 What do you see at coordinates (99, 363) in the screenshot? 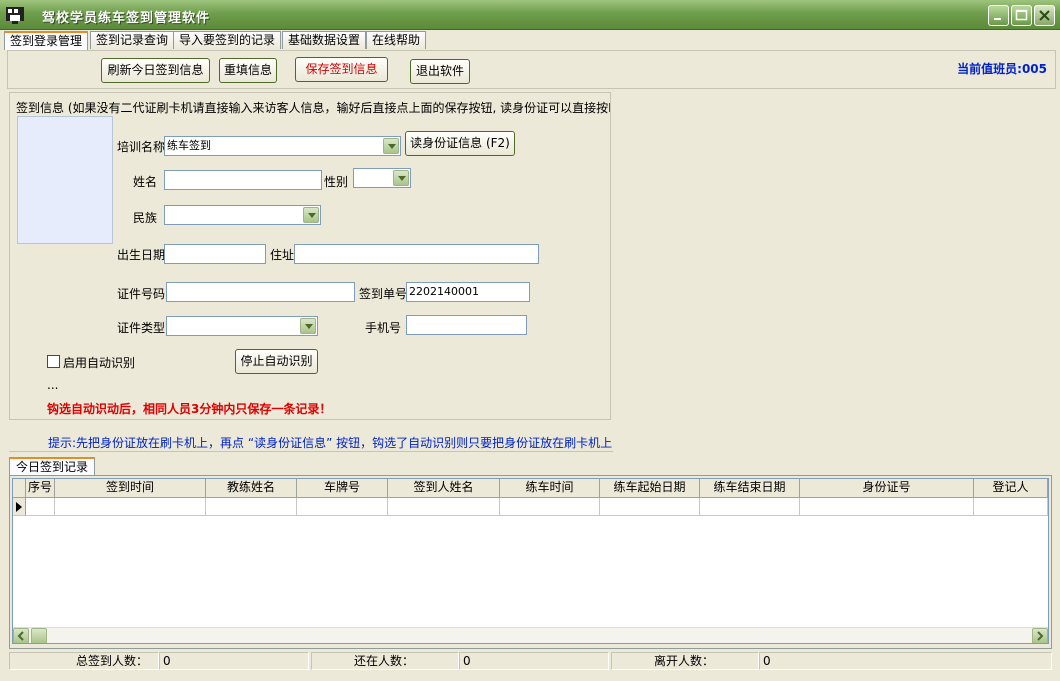
I see `auto-recognize-label: 启用自动识别` at bounding box center [99, 363].